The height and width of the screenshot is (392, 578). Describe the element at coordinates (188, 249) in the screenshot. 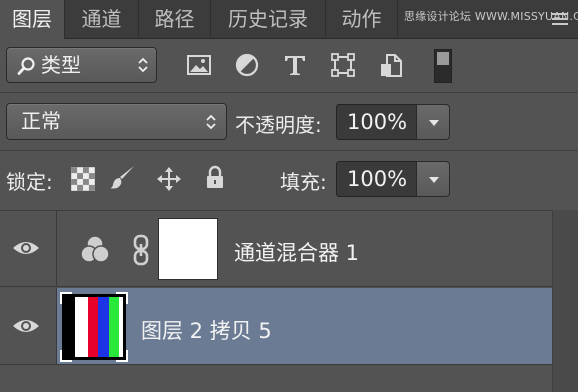

I see `layer-mask-thumbnail` at that location.